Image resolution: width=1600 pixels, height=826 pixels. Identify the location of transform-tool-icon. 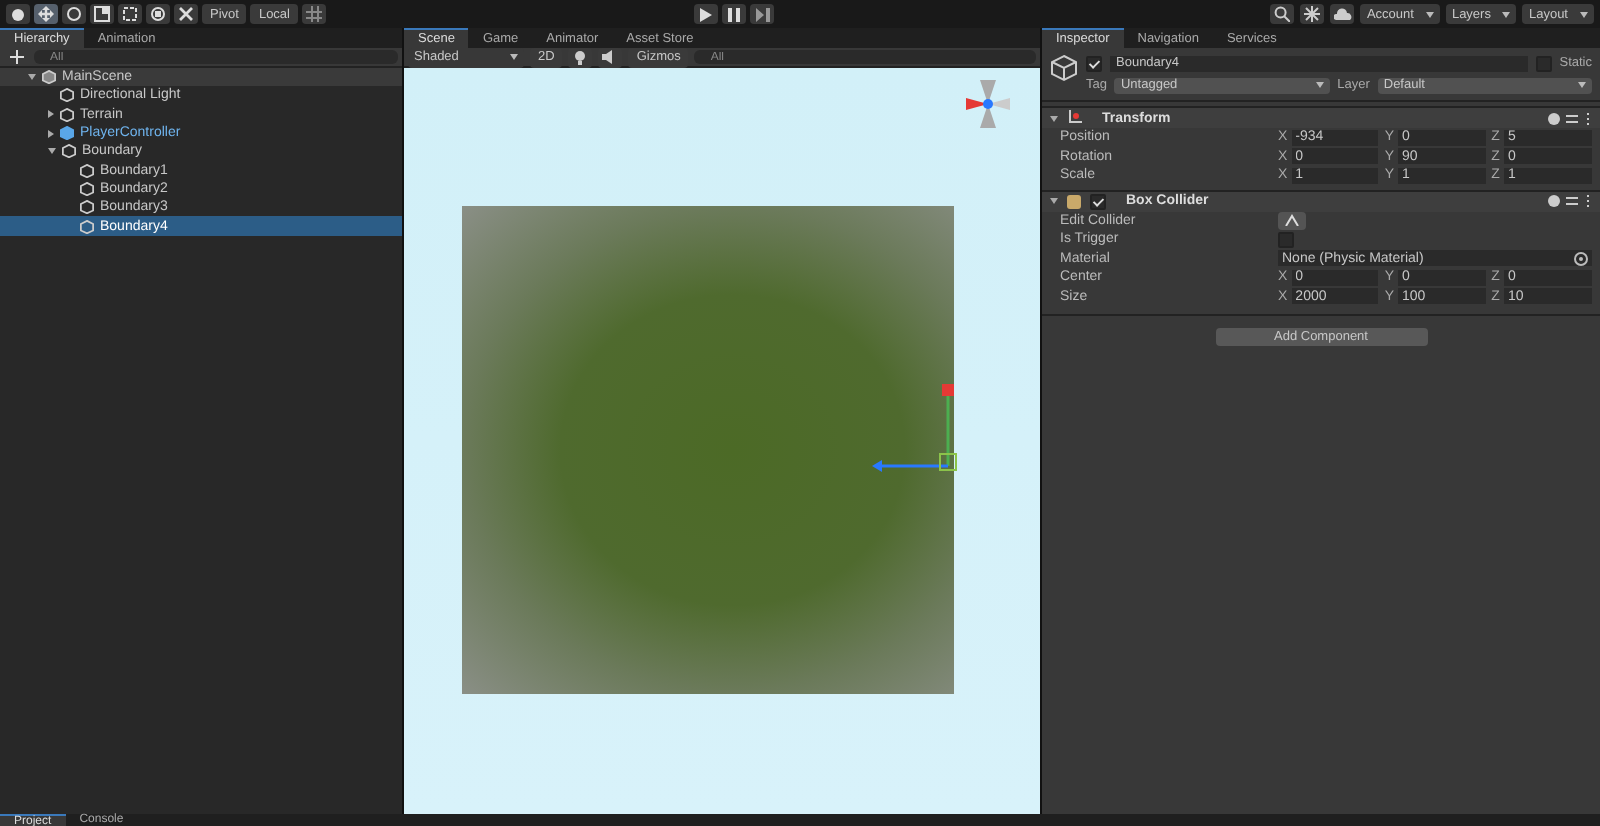
(158, 14).